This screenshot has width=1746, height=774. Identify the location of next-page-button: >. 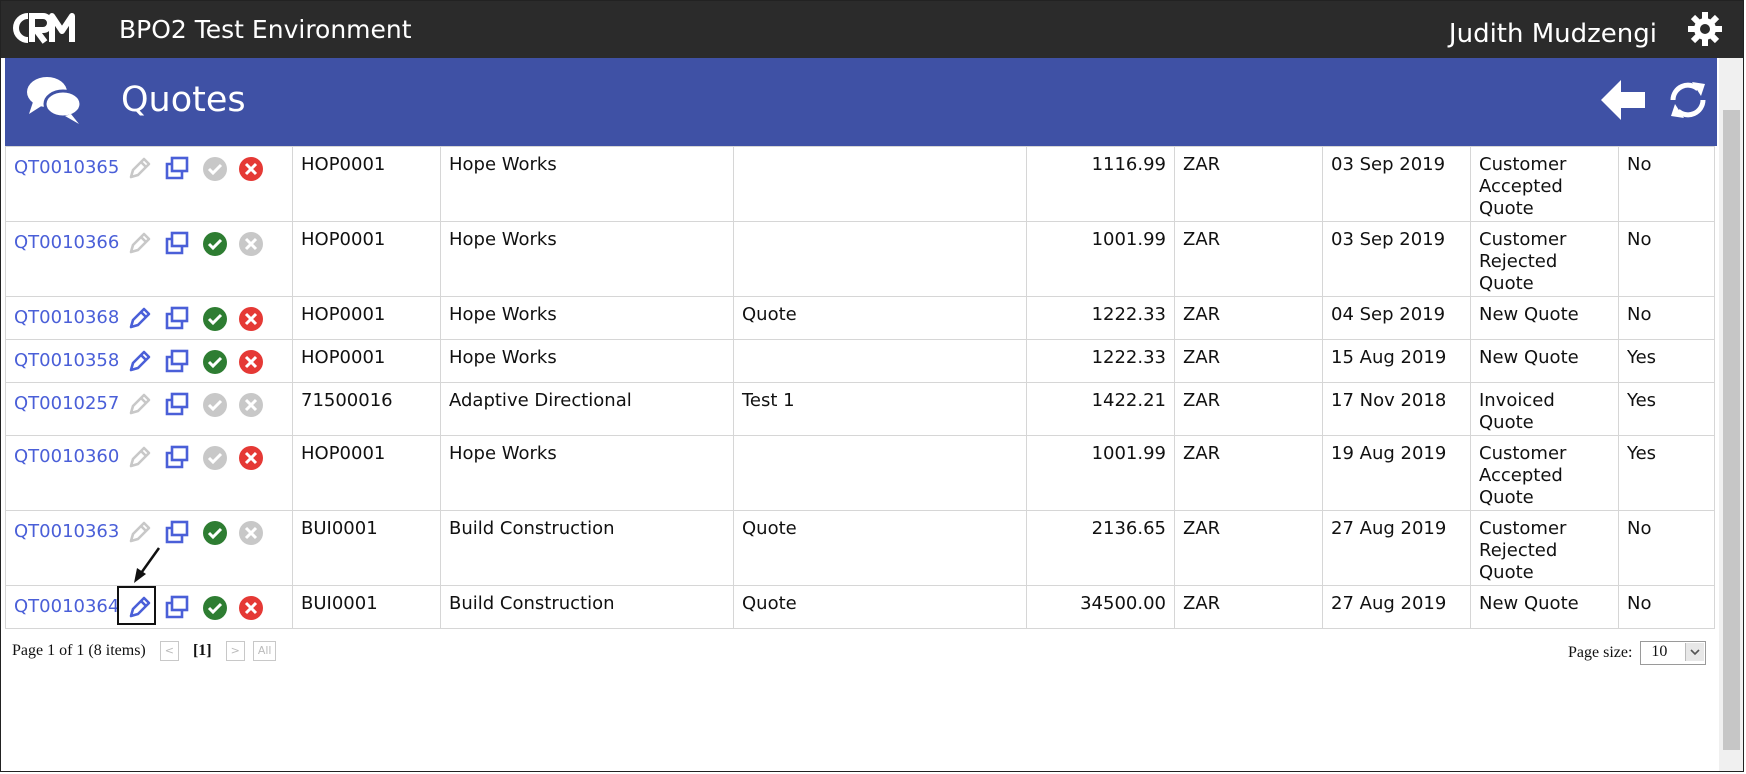
(235, 651).